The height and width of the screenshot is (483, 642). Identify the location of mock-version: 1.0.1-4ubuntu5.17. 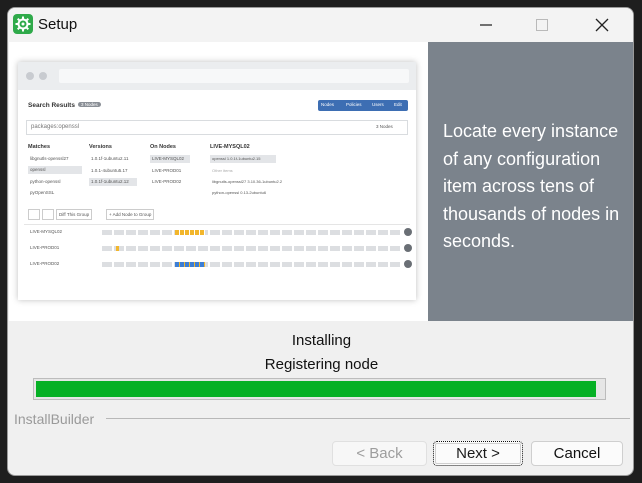
(109, 170).